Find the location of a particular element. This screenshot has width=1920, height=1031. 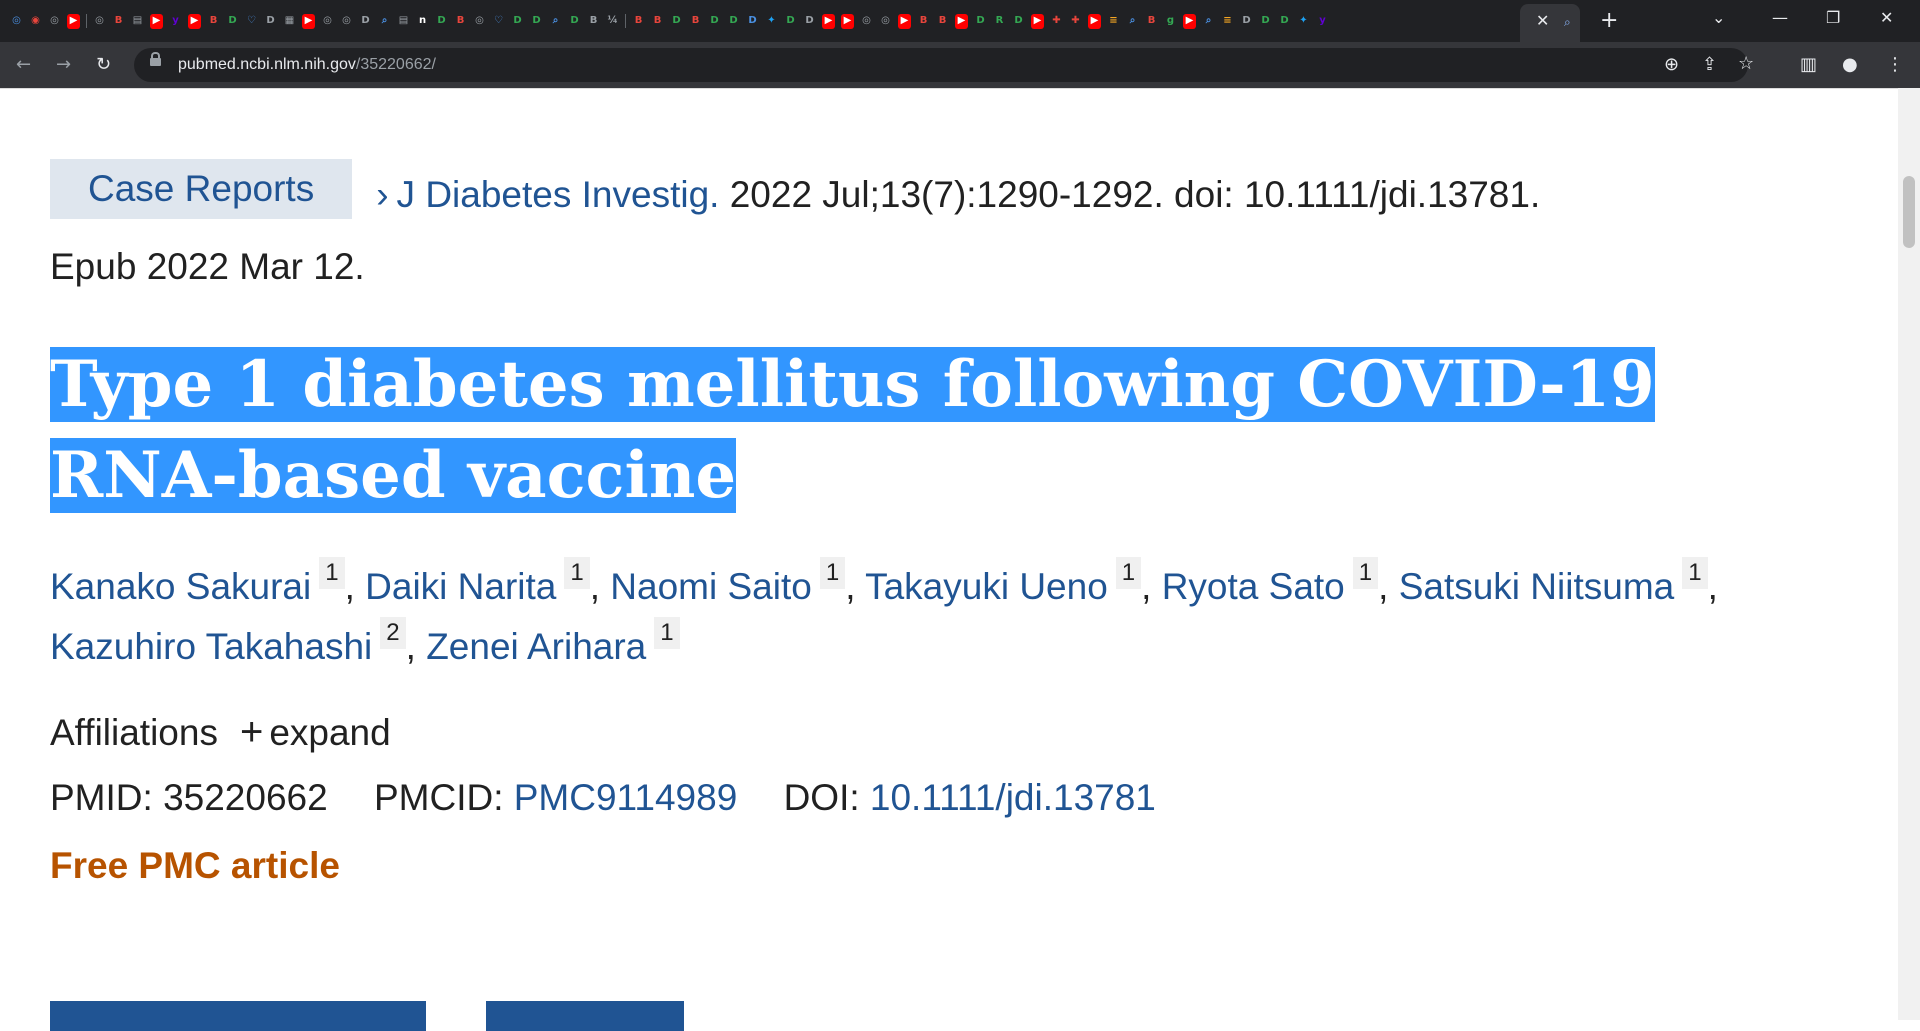

author-link: Kanako Sakurai is located at coordinates (180, 586).